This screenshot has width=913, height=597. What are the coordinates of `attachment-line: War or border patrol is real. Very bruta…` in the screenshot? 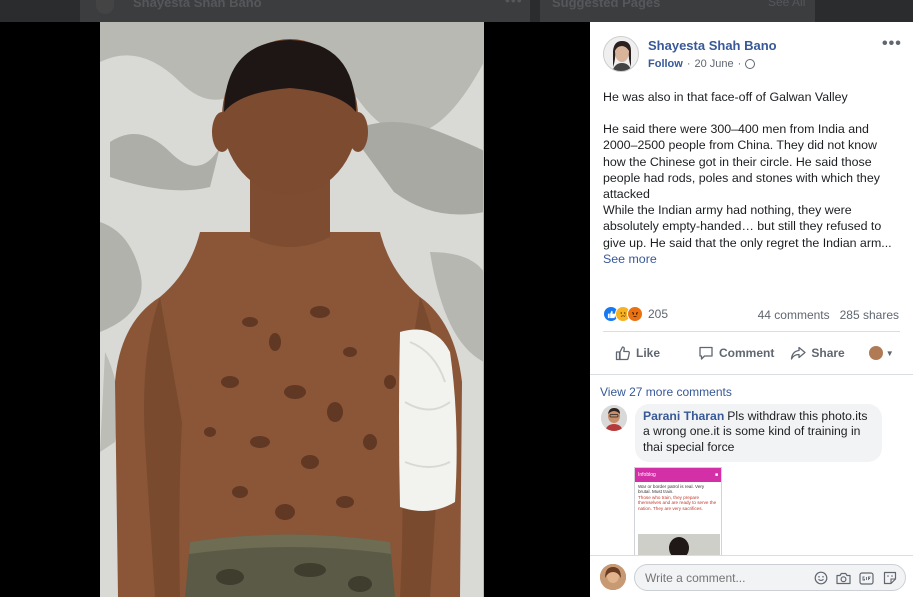 It's located at (671, 489).